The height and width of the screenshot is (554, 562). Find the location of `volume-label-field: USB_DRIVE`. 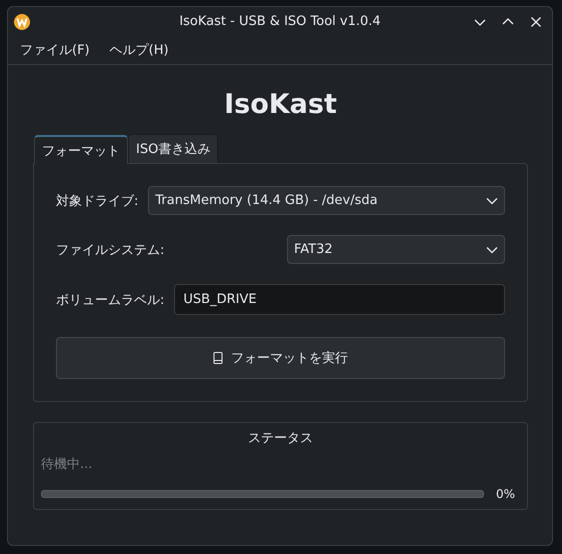

volume-label-field: USB_DRIVE is located at coordinates (339, 299).